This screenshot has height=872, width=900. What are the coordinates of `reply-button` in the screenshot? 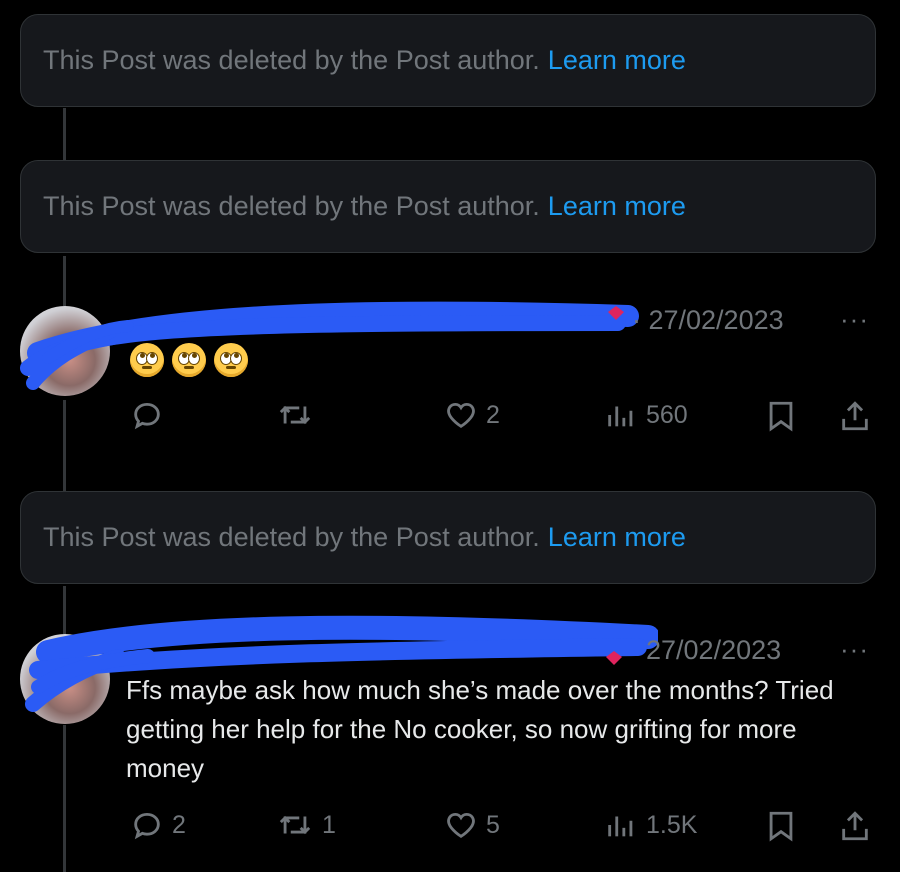 It's located at (151, 415).